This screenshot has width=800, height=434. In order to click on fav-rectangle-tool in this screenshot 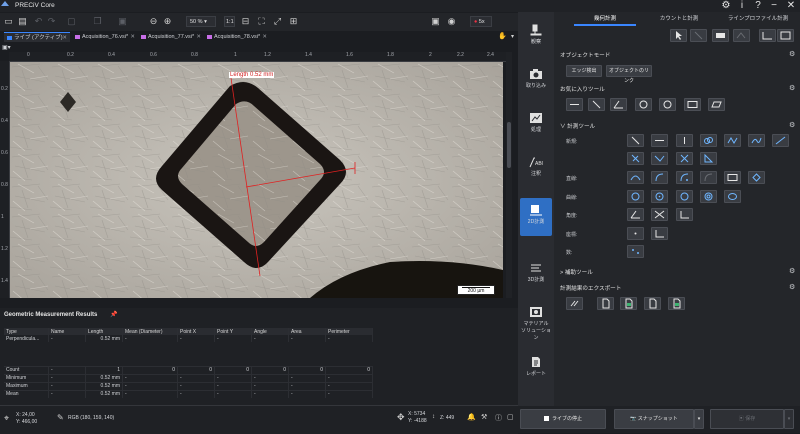, I will do `click(692, 104)`.